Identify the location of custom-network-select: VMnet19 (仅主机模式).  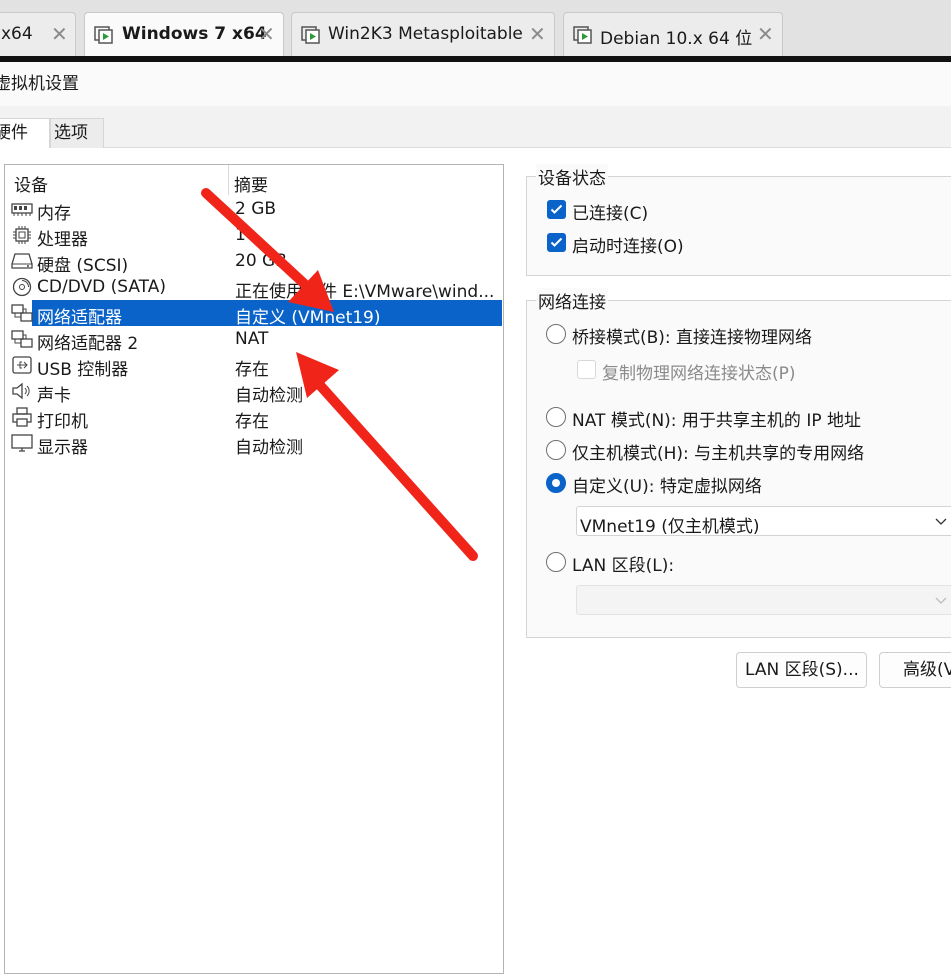
(763, 521).